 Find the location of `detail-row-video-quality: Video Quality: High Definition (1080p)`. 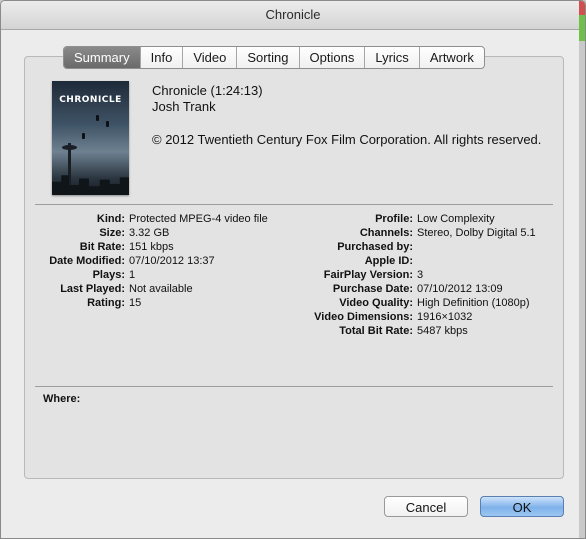

detail-row-video-quality: Video Quality: High Definition (1080p) is located at coordinates (413, 303).